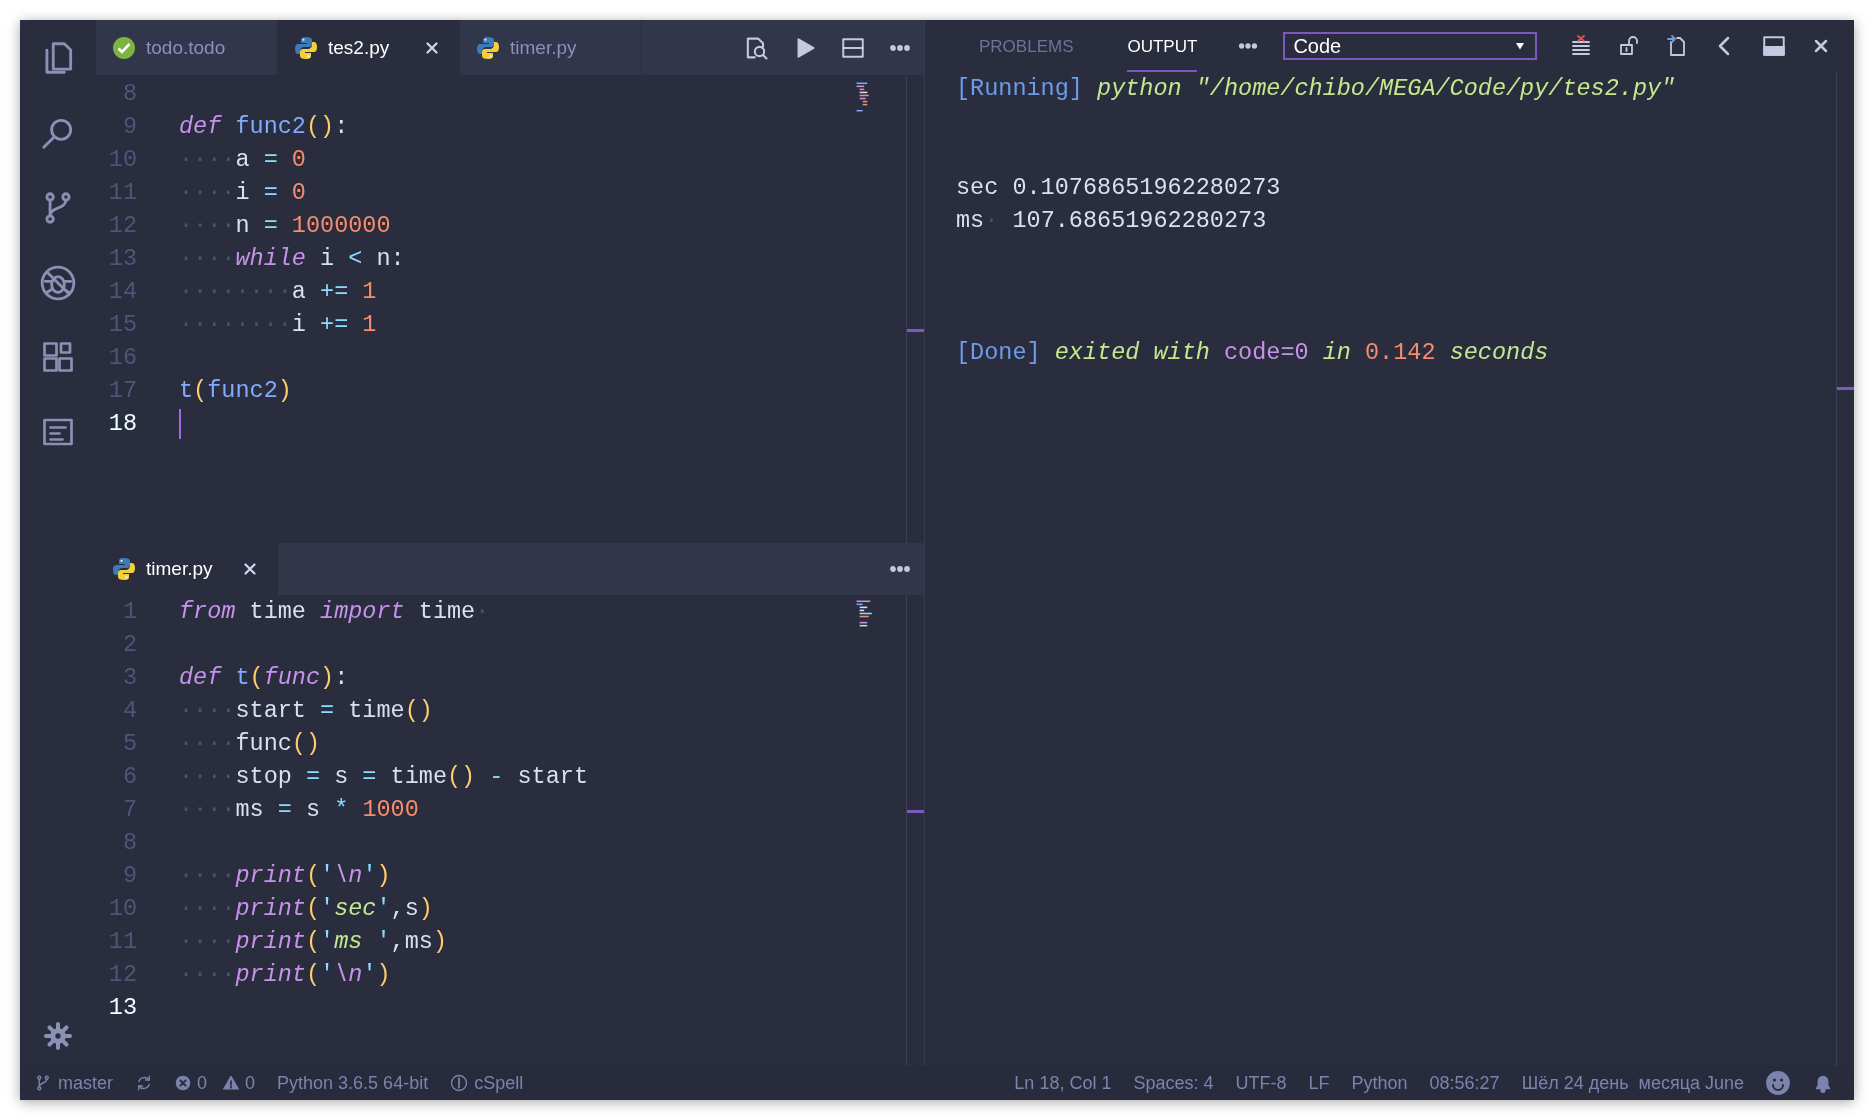 This screenshot has width=1874, height=1120. I want to click on code-line: ····ms = s * 1000, so click(299, 809).